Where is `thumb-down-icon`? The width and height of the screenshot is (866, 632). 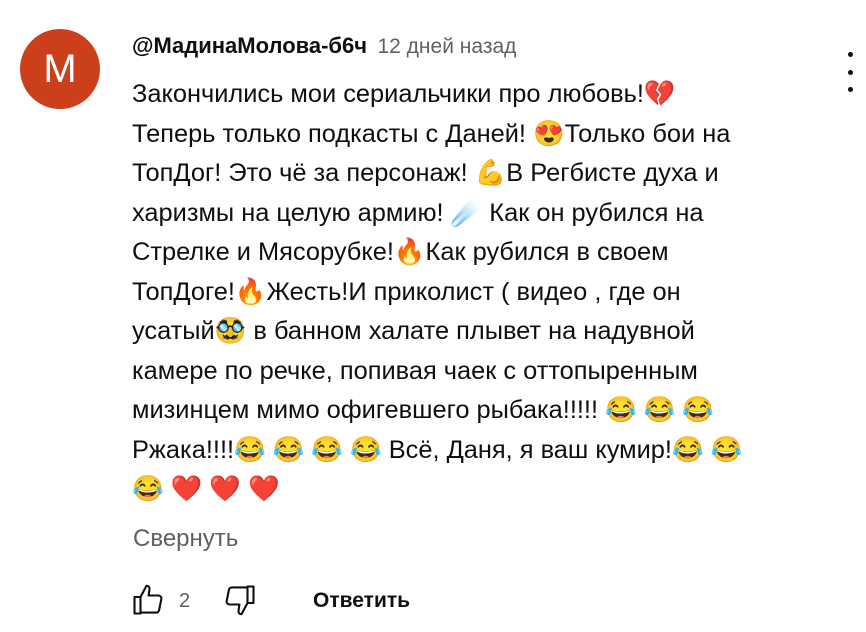 thumb-down-icon is located at coordinates (240, 600).